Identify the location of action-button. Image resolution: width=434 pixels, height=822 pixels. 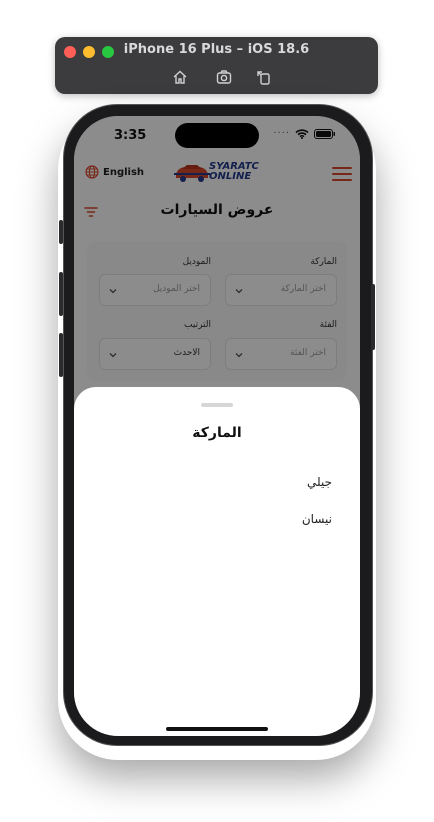
(61, 232).